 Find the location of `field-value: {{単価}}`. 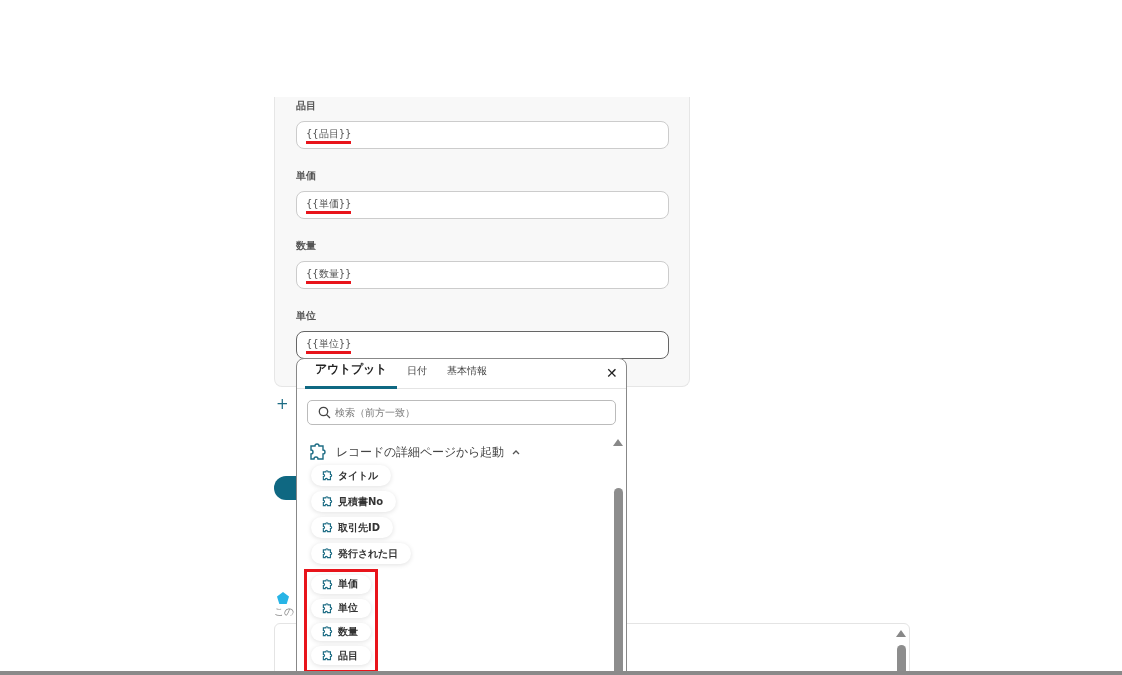

field-value: {{単価}} is located at coordinates (329, 205).